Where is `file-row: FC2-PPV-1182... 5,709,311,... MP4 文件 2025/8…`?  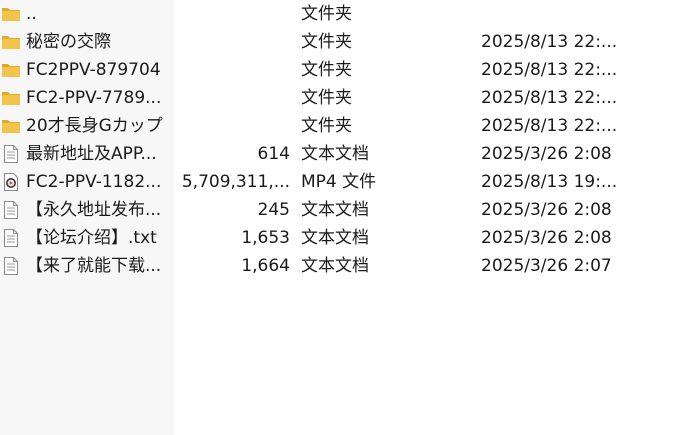
file-row: FC2-PPV-1182... 5,709,311,... MP4 文件 2025/8… is located at coordinates (340, 182).